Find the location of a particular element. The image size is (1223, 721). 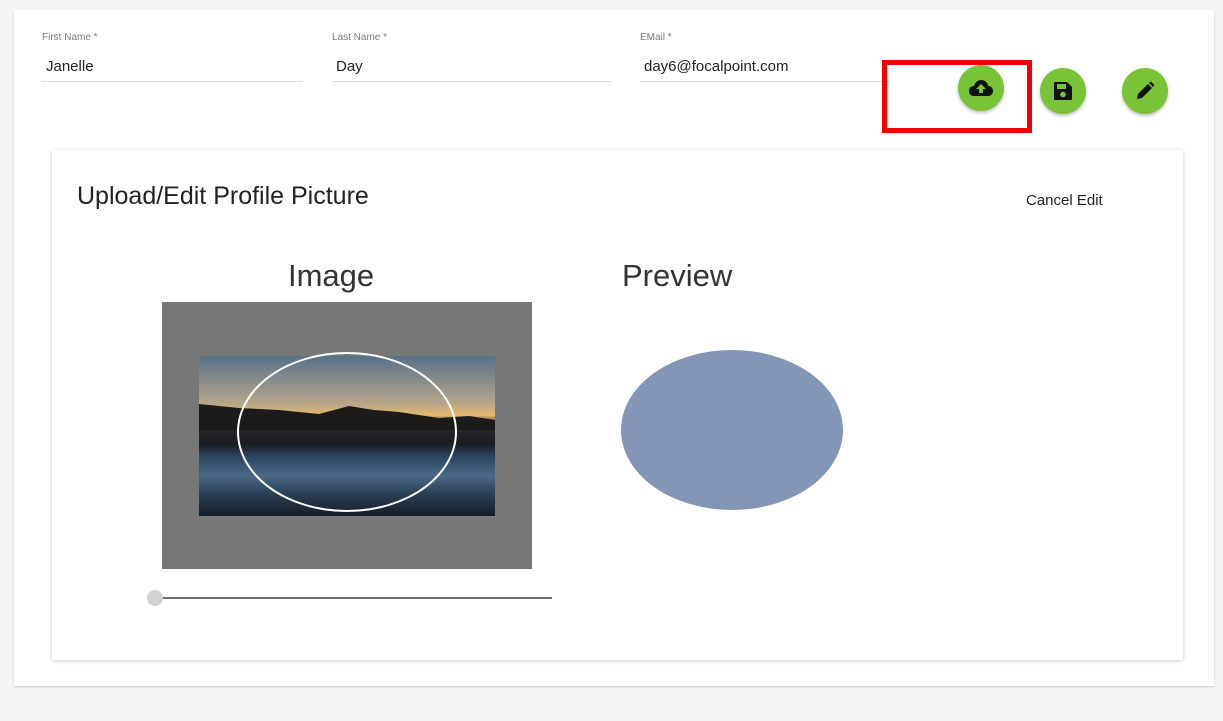

first-name-field: First Name * Janelle is located at coordinates (172, 61).